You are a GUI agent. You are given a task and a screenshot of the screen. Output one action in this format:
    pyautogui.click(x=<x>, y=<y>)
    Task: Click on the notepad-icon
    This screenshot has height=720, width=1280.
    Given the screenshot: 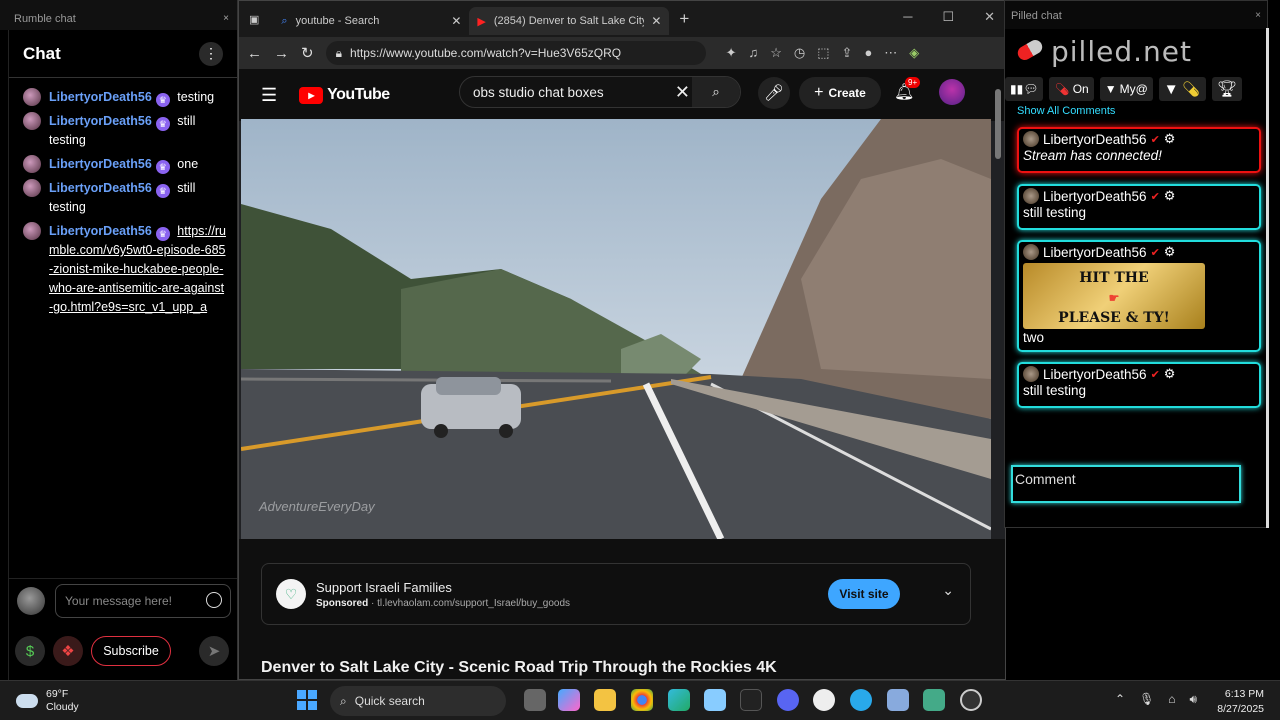 What is the action you would take?
    pyautogui.click(x=898, y=700)
    